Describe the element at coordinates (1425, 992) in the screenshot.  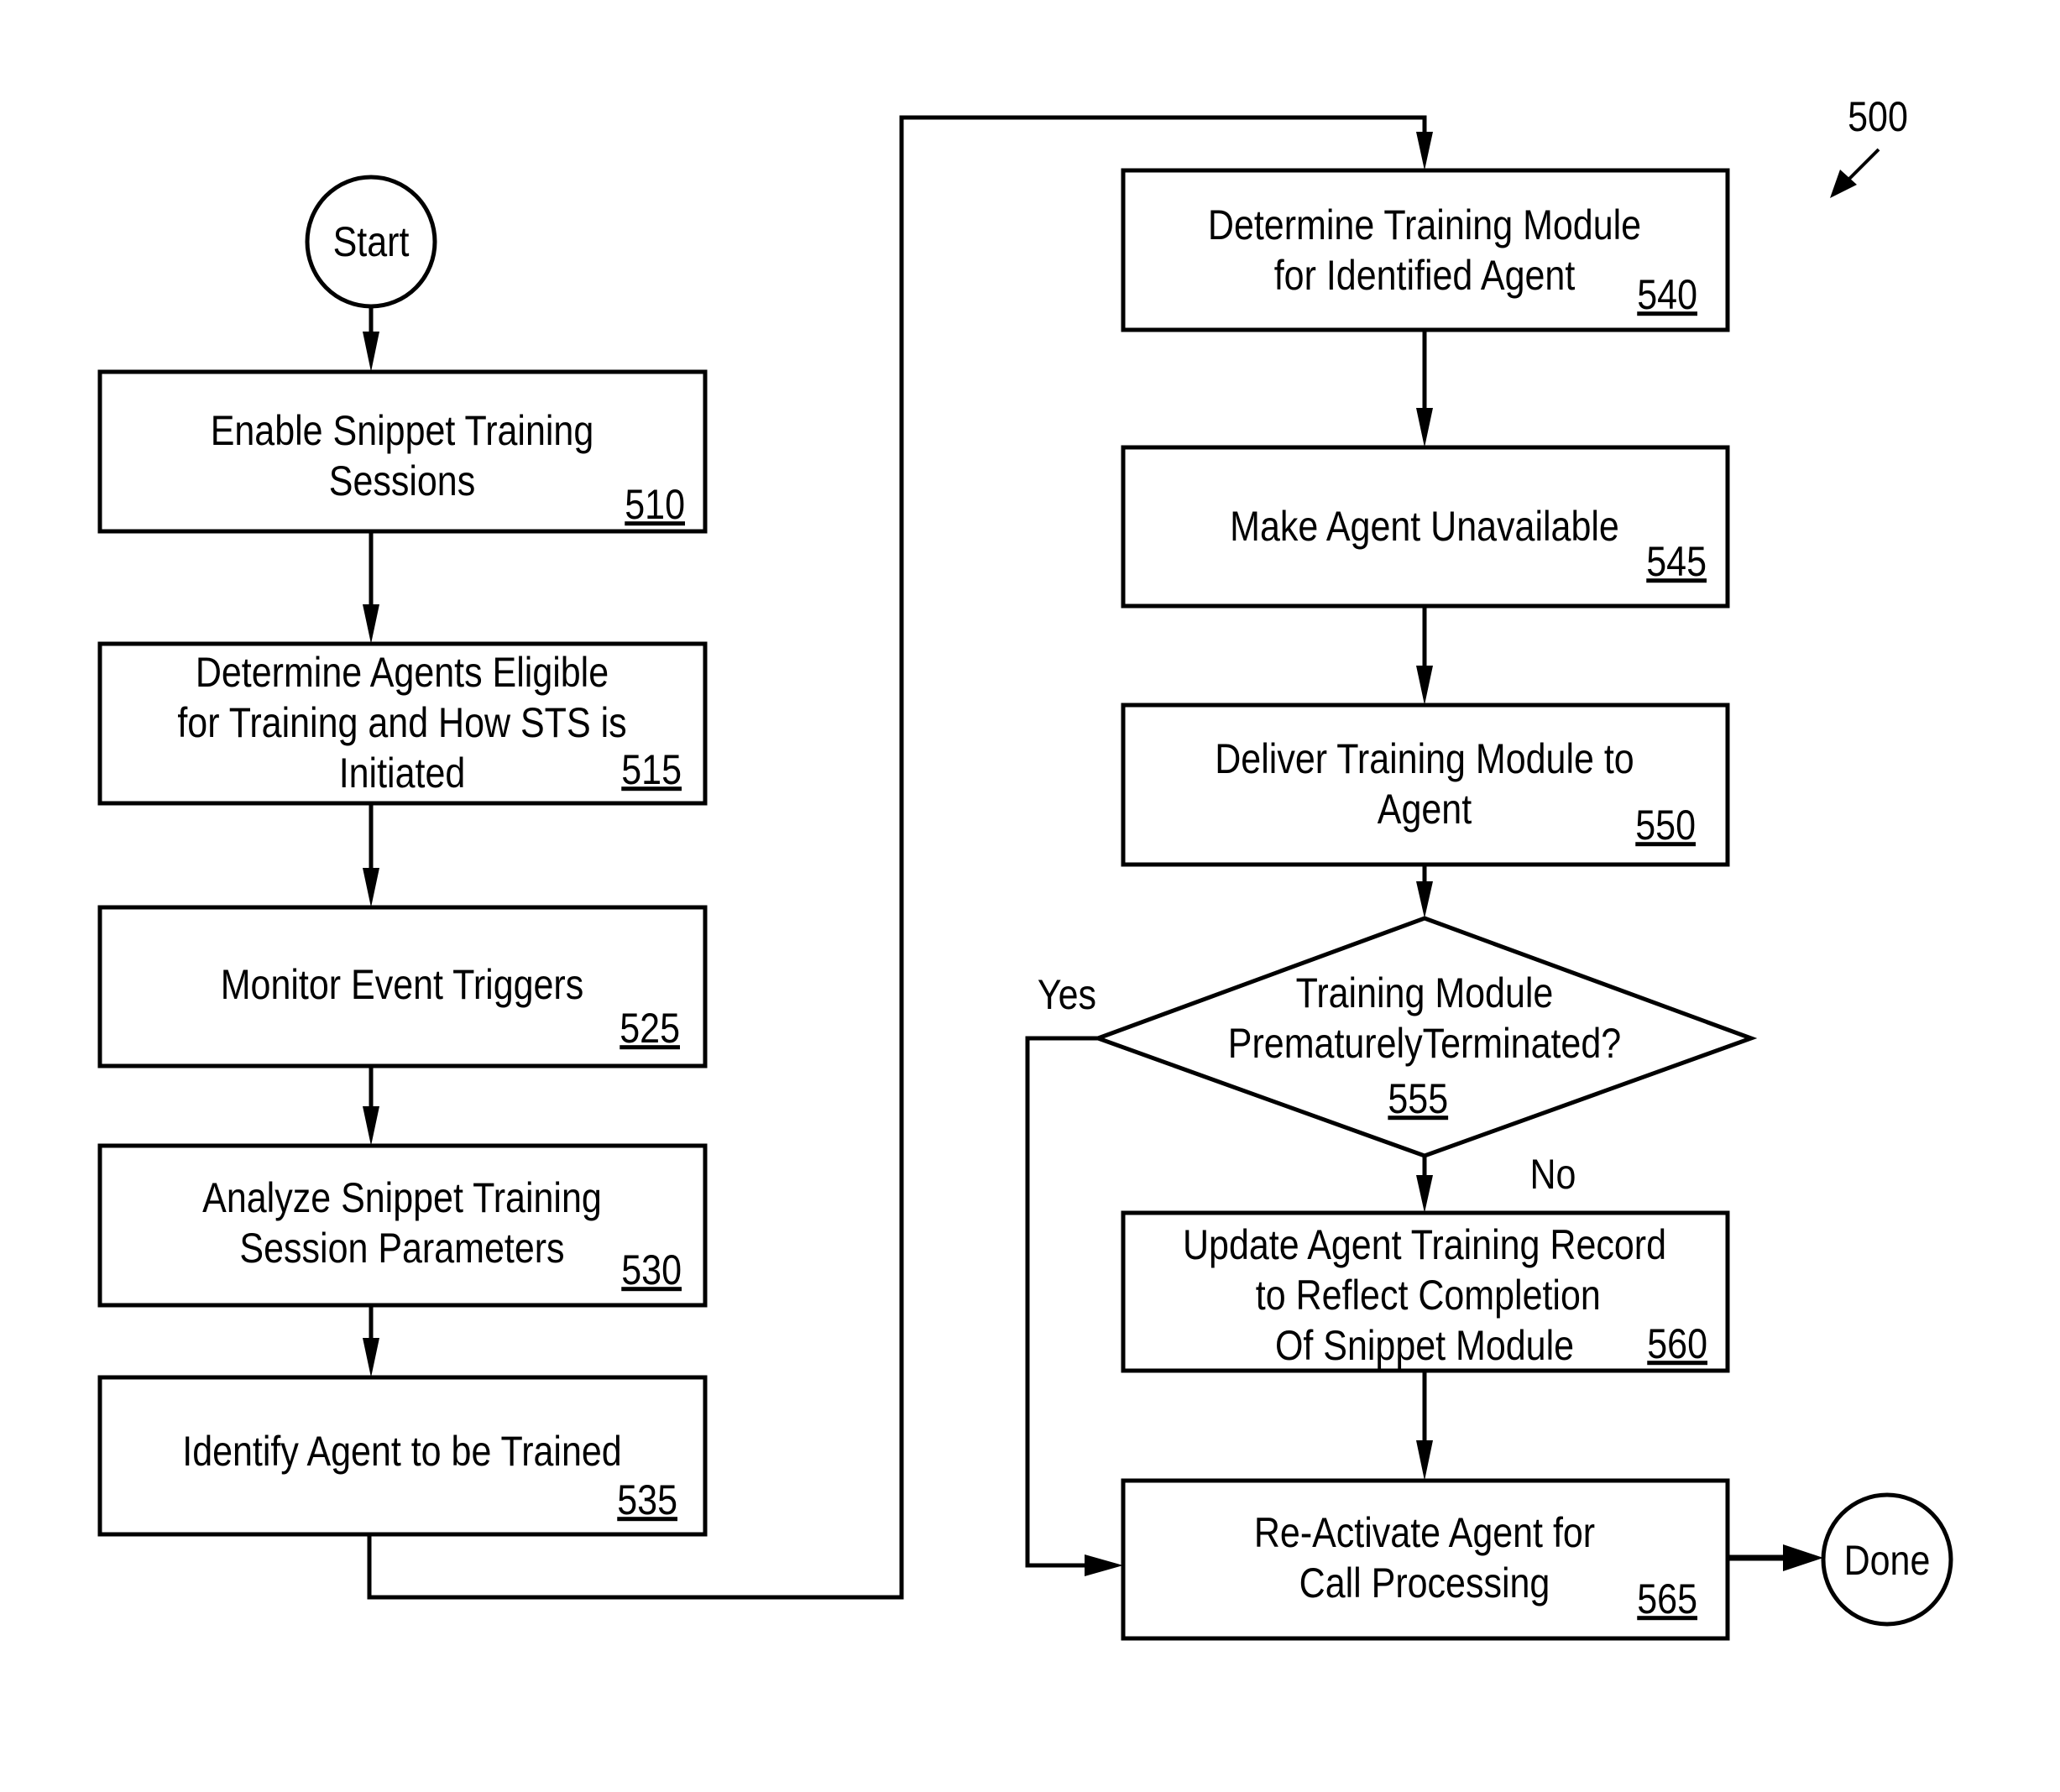
I see `decision-555-line-1: Training Module` at that location.